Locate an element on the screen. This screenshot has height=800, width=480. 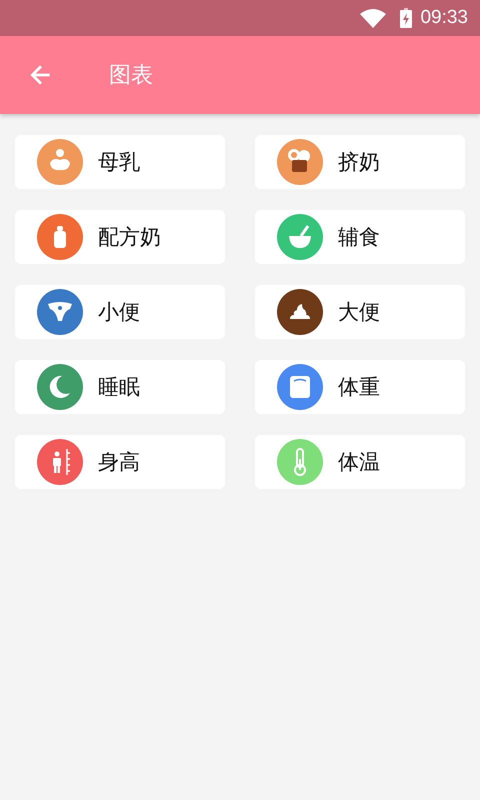
chart-category-card: 身高 is located at coordinates (120, 462).